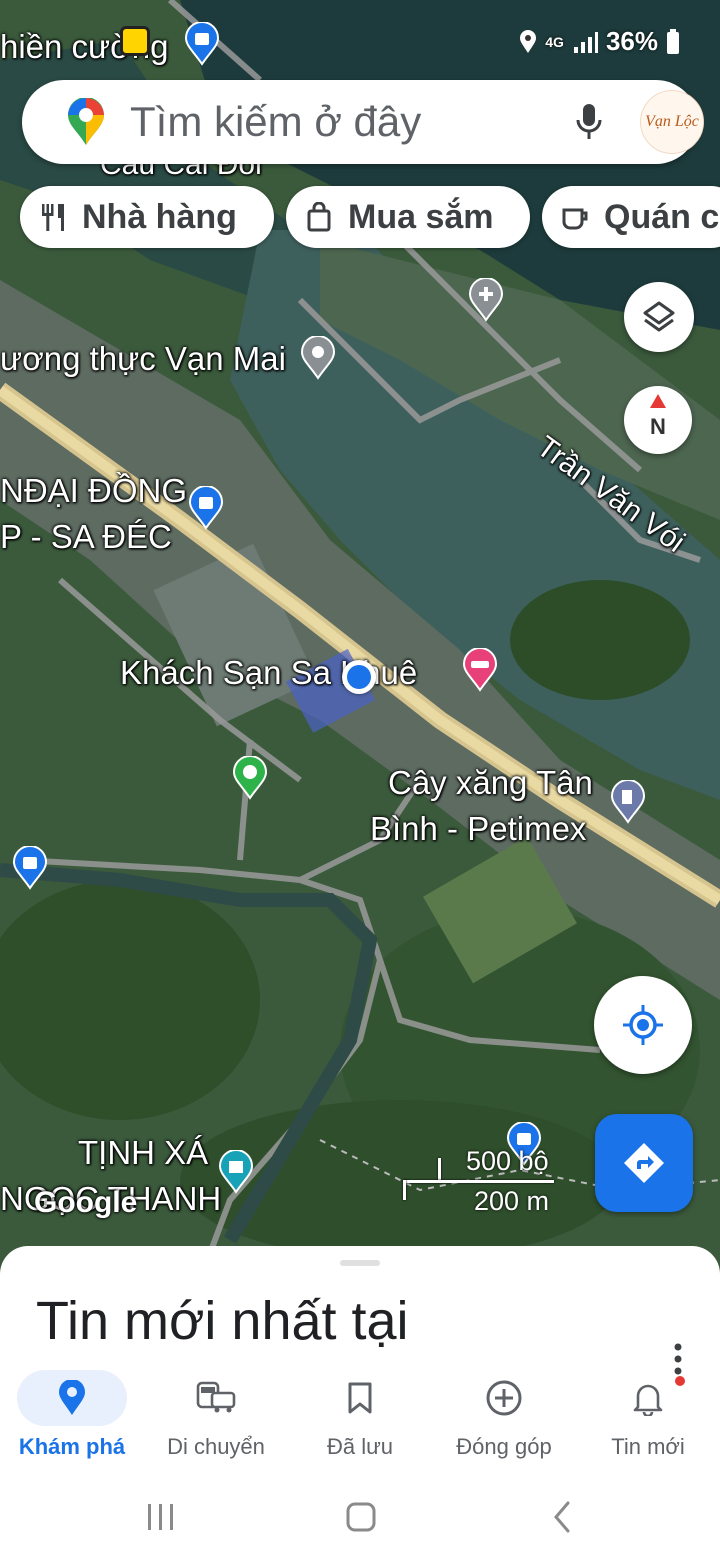 This screenshot has width=720, height=1559. What do you see at coordinates (673, 41) in the screenshot?
I see `battery-icon` at bounding box center [673, 41].